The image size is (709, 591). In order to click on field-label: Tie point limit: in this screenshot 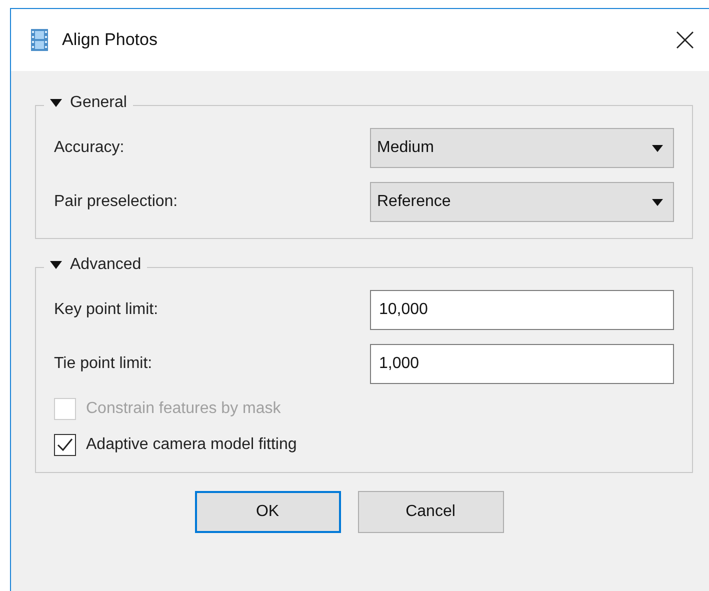, I will do `click(104, 364)`.